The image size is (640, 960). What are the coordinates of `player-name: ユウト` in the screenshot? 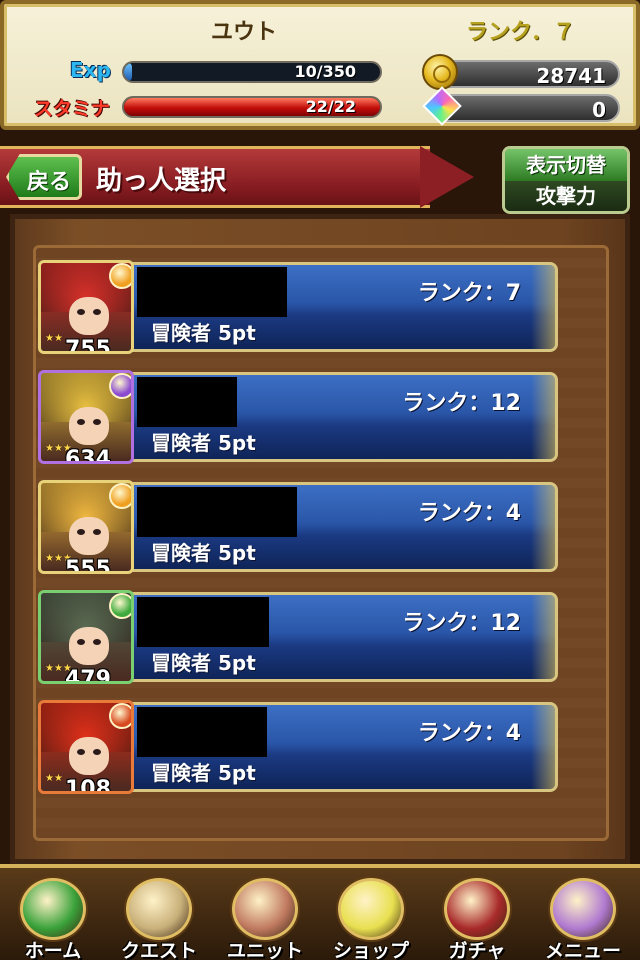 It's located at (243, 32).